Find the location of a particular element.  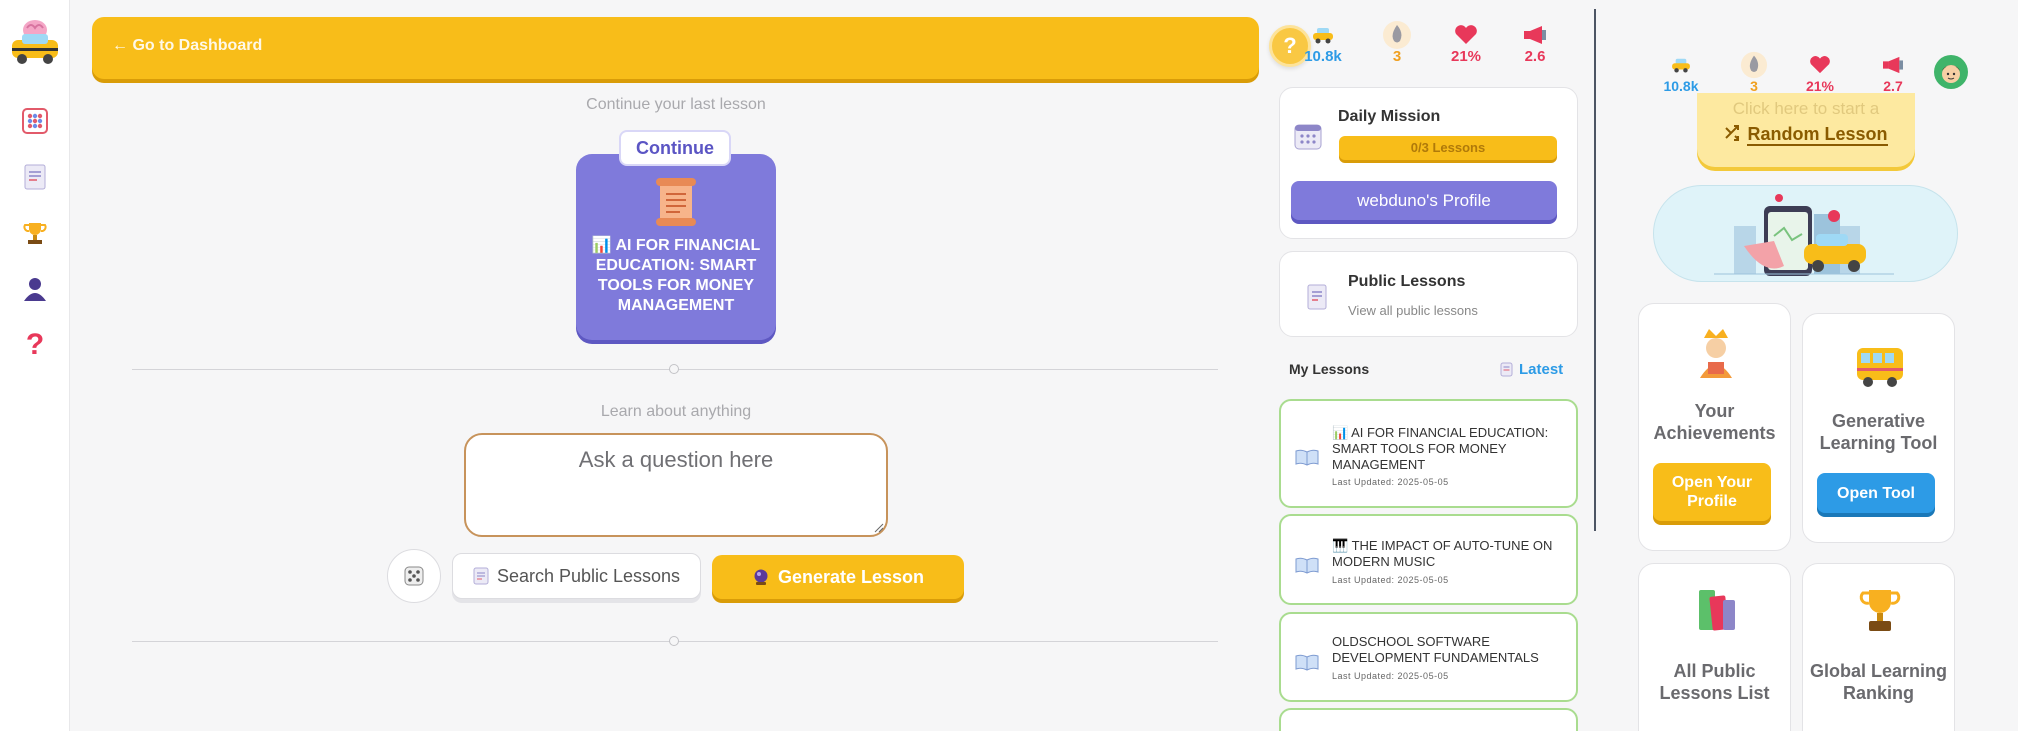

stat-cars: 10.8k is located at coordinates (1323, 43).